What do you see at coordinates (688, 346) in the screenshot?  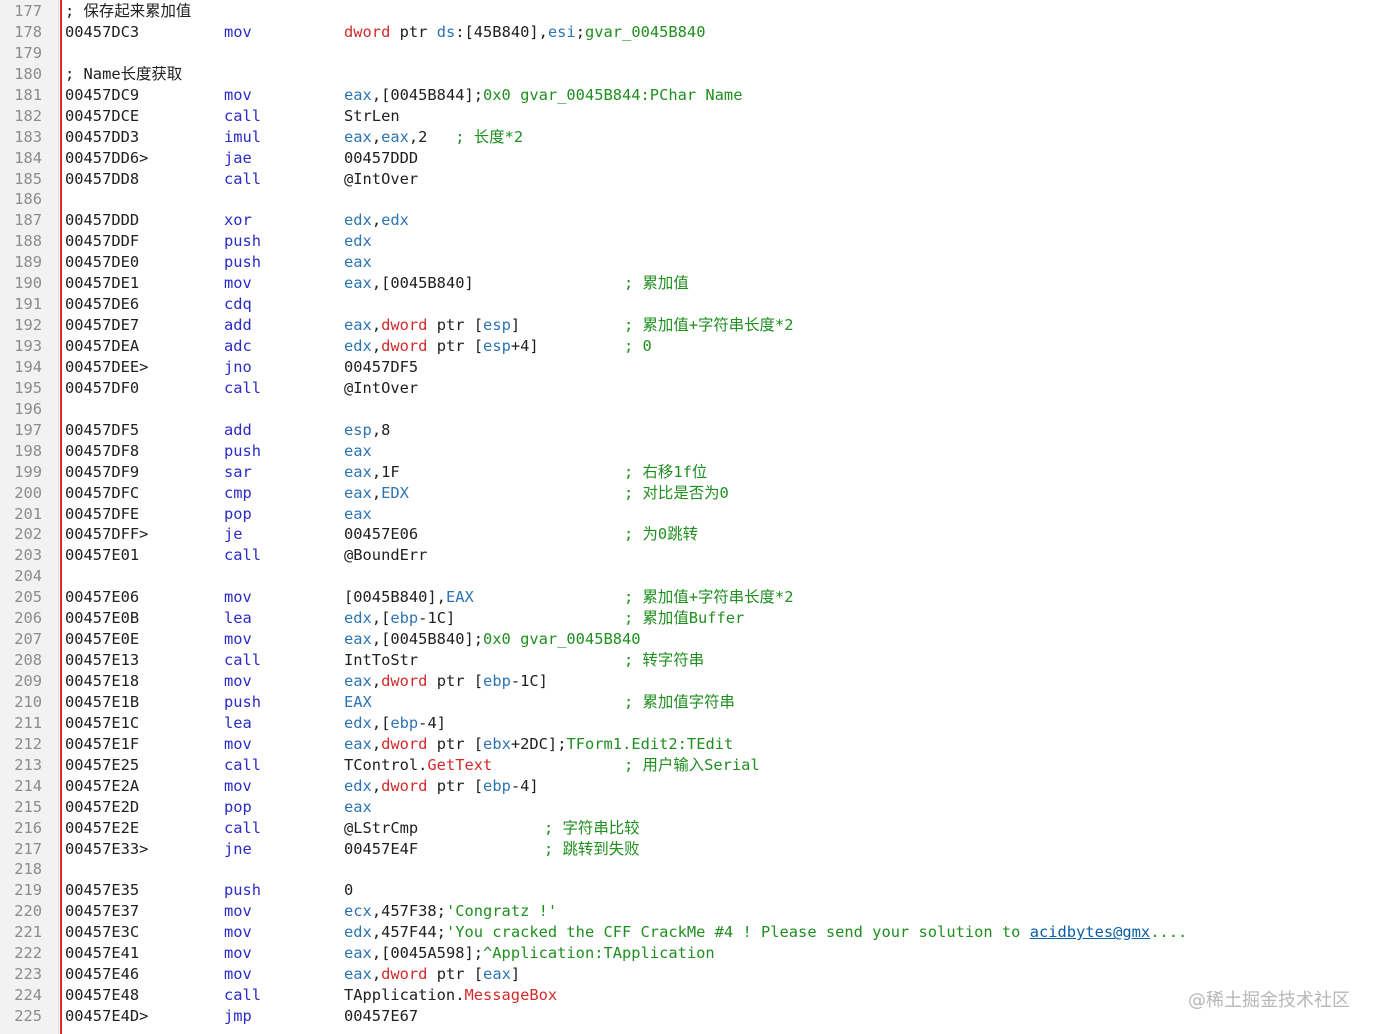 I see `code-line: 193 00457DEA adc edx,dword ptr [esp+4] ; 0` at bounding box center [688, 346].